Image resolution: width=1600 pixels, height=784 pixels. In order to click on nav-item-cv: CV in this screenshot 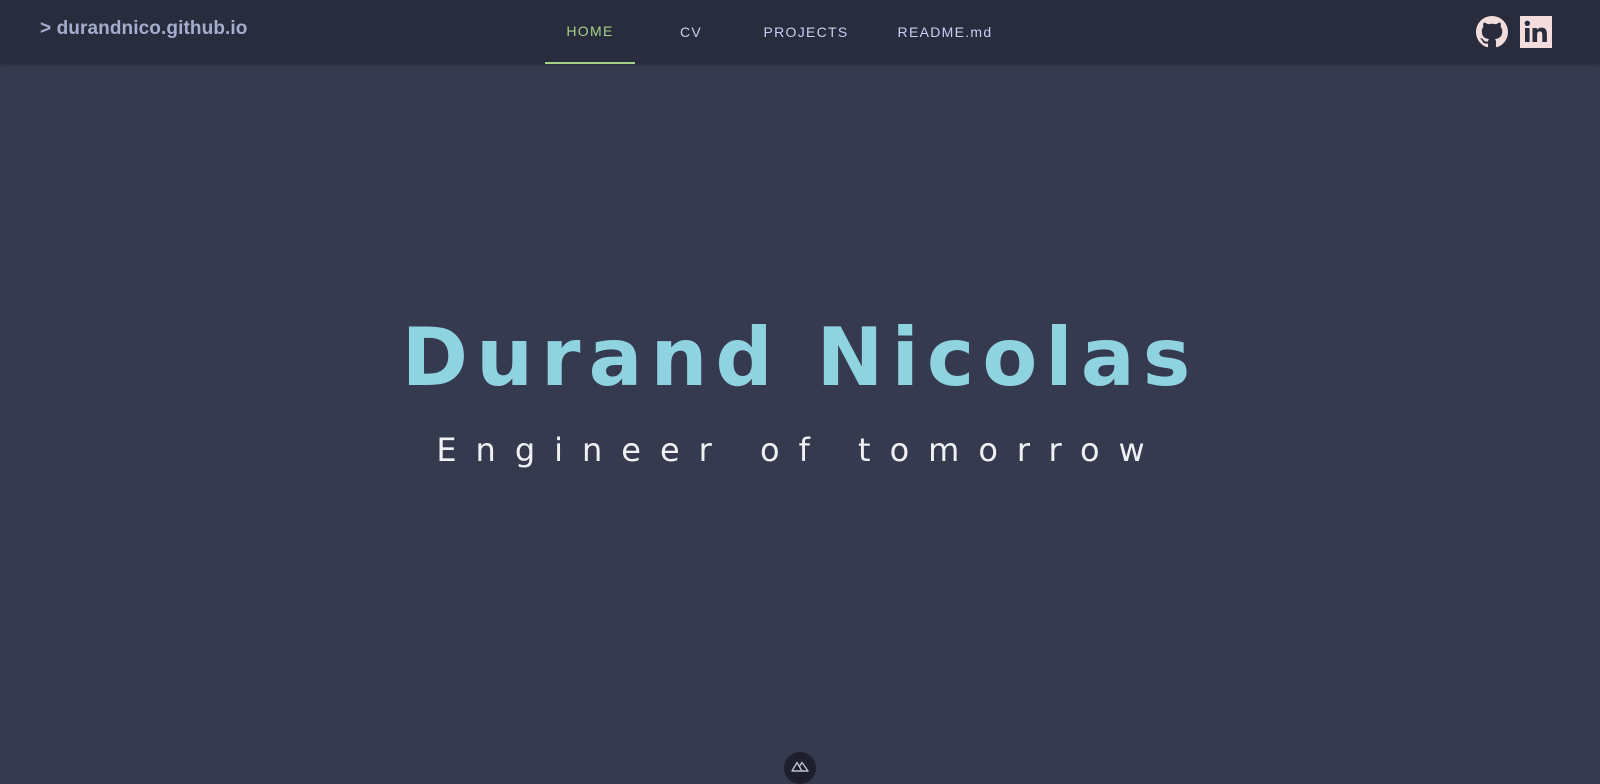, I will do `click(691, 32)`.